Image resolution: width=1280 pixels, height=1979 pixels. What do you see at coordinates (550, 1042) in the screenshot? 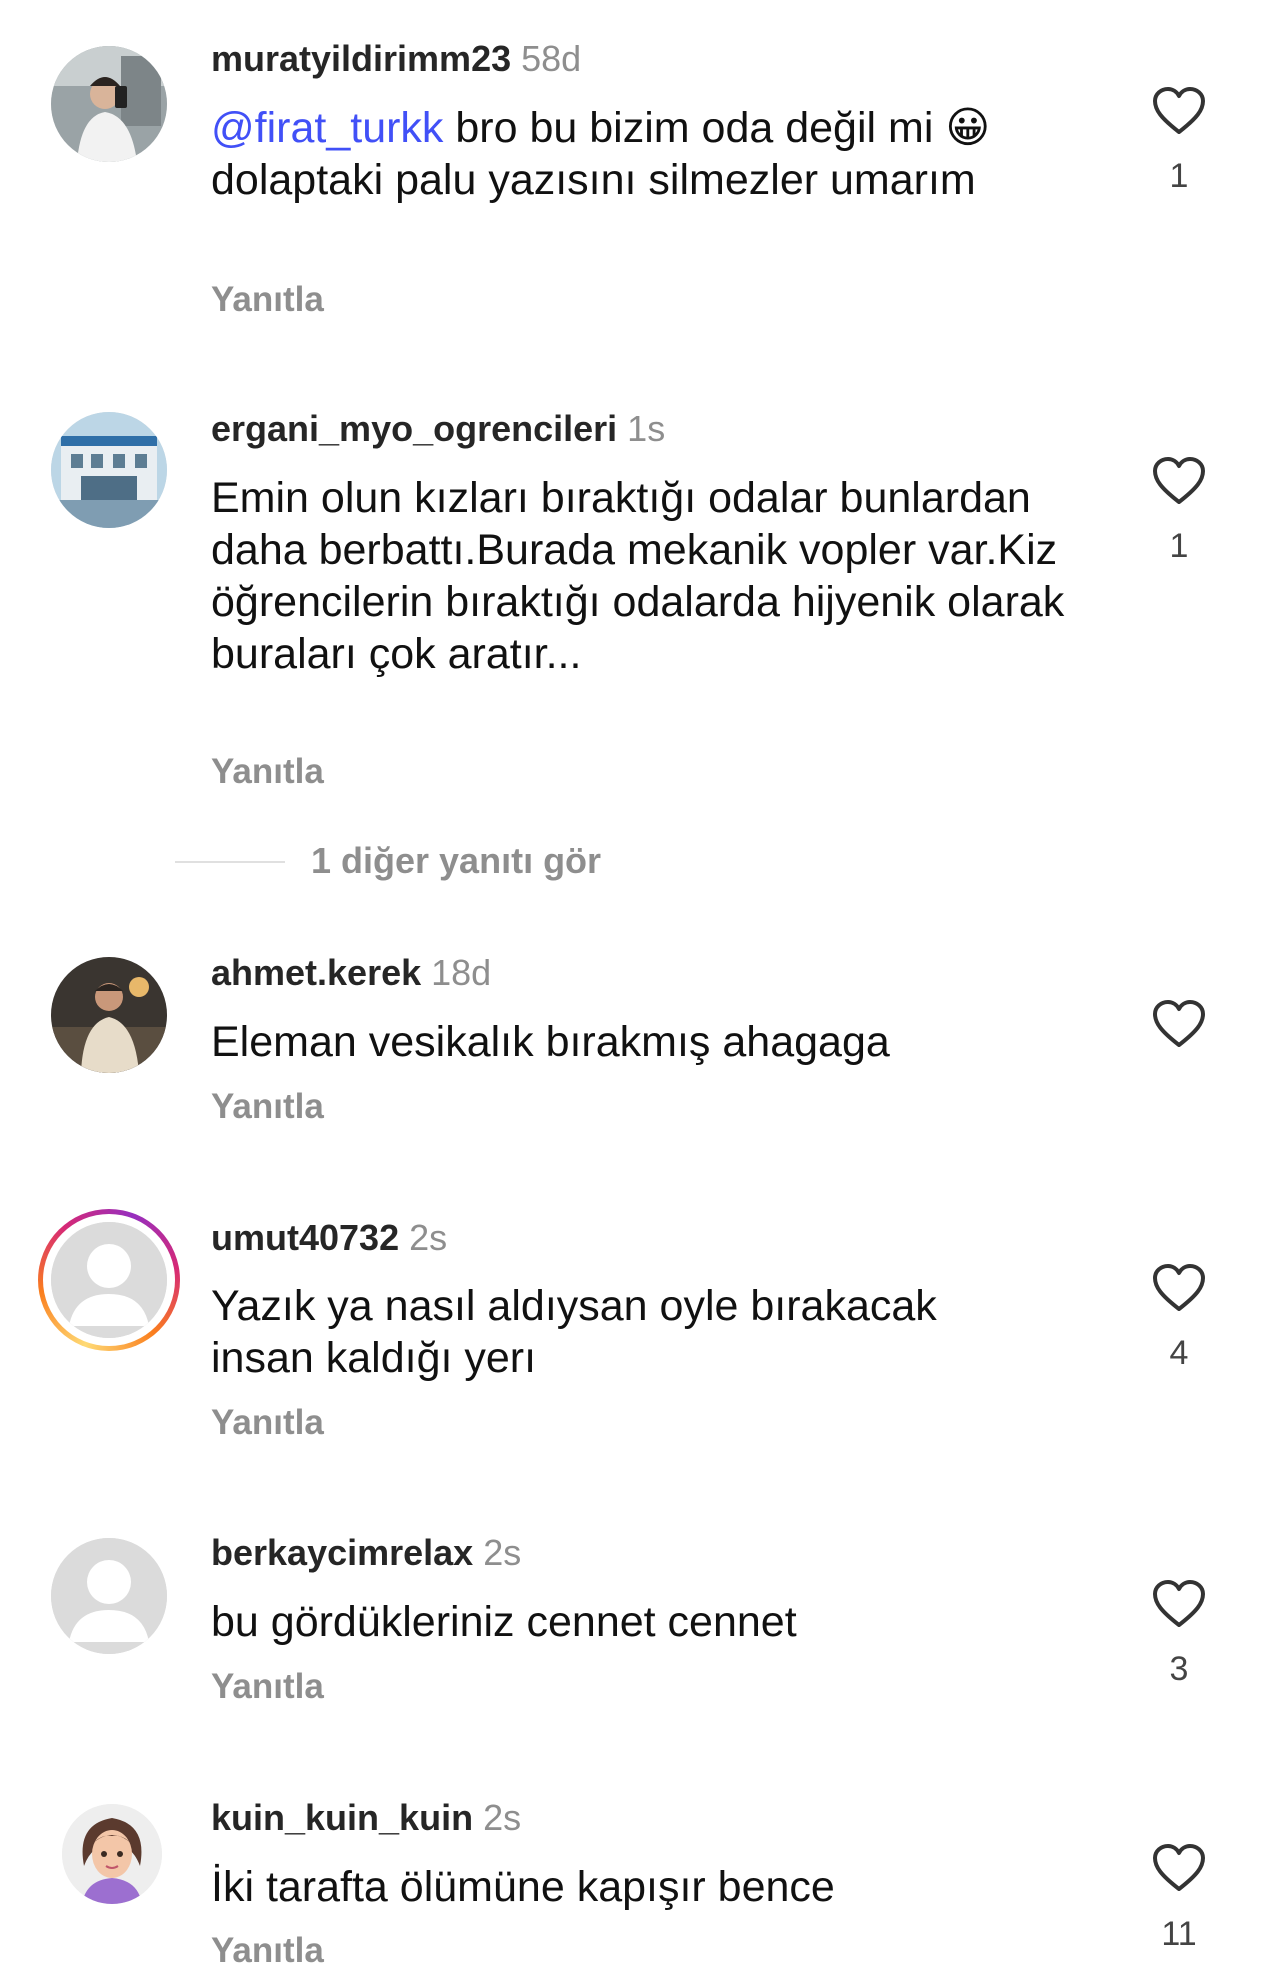
I see `comment-text: Eleman vesikalık bırakmış ahagaga` at bounding box center [550, 1042].